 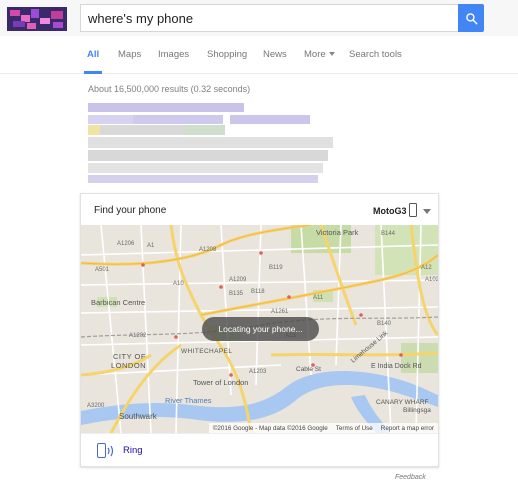 What do you see at coordinates (431, 280) in the screenshot?
I see `road-label: A102` at bounding box center [431, 280].